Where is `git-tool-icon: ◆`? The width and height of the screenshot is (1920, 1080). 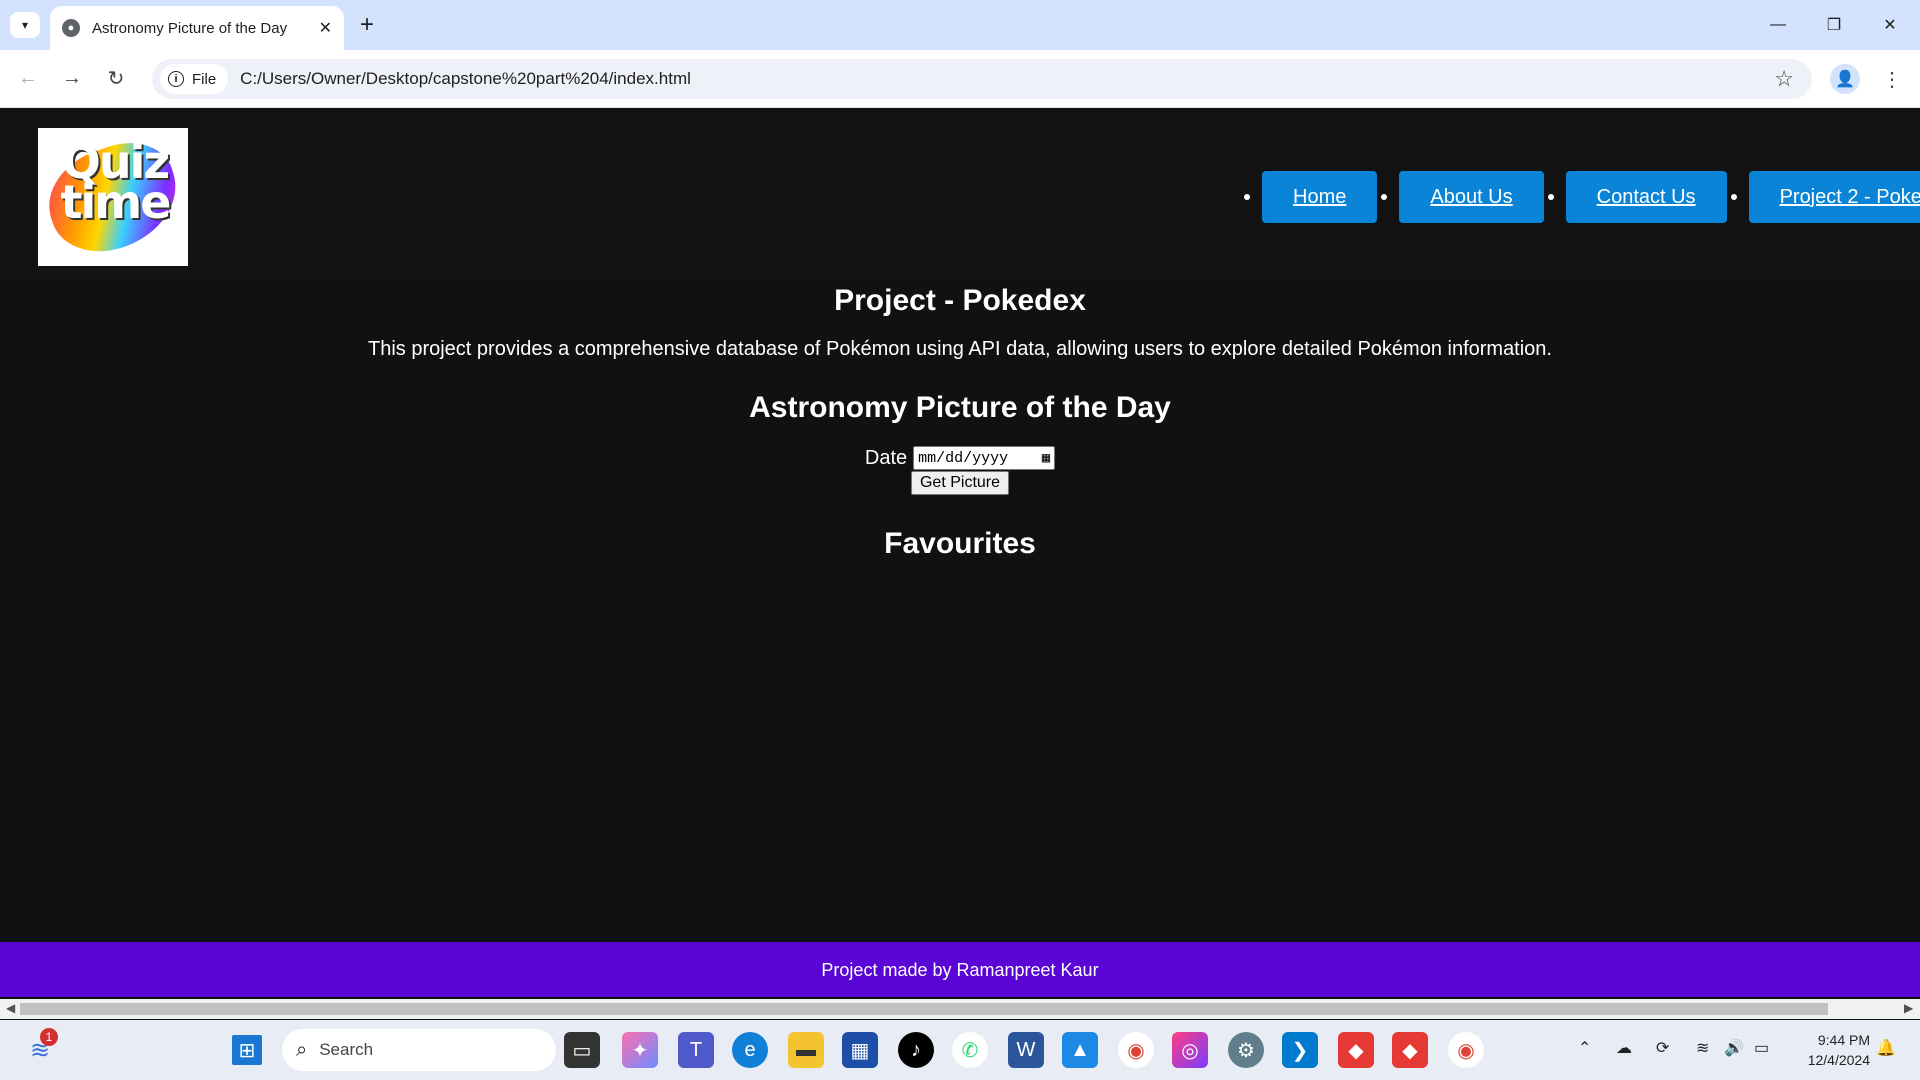
git-tool-icon: ◆ is located at coordinates (1356, 1050).